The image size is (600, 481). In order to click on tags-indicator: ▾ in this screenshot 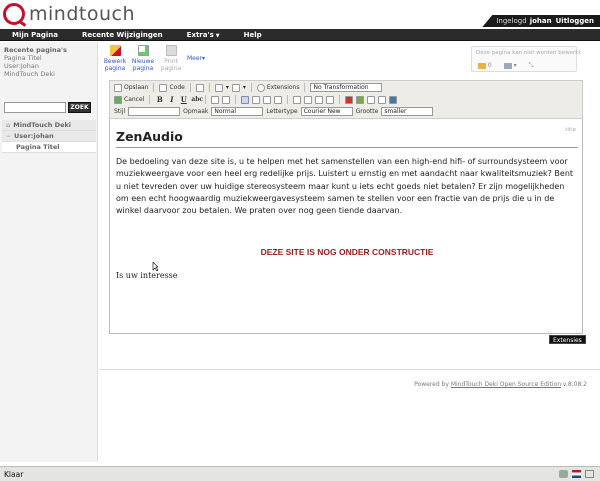, I will do `click(510, 66)`.